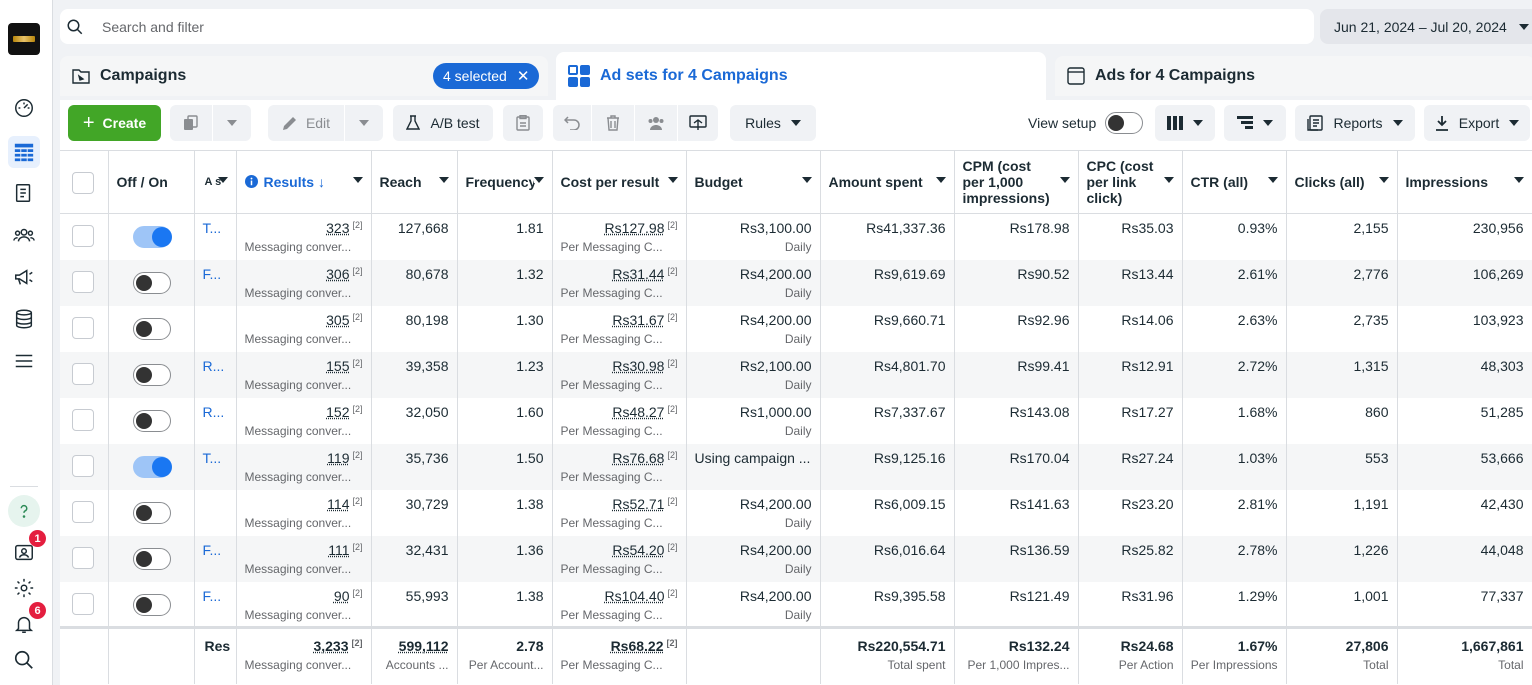 Image resolution: width=1532 pixels, height=685 pixels. I want to click on edit-button: Edit, so click(306, 123).